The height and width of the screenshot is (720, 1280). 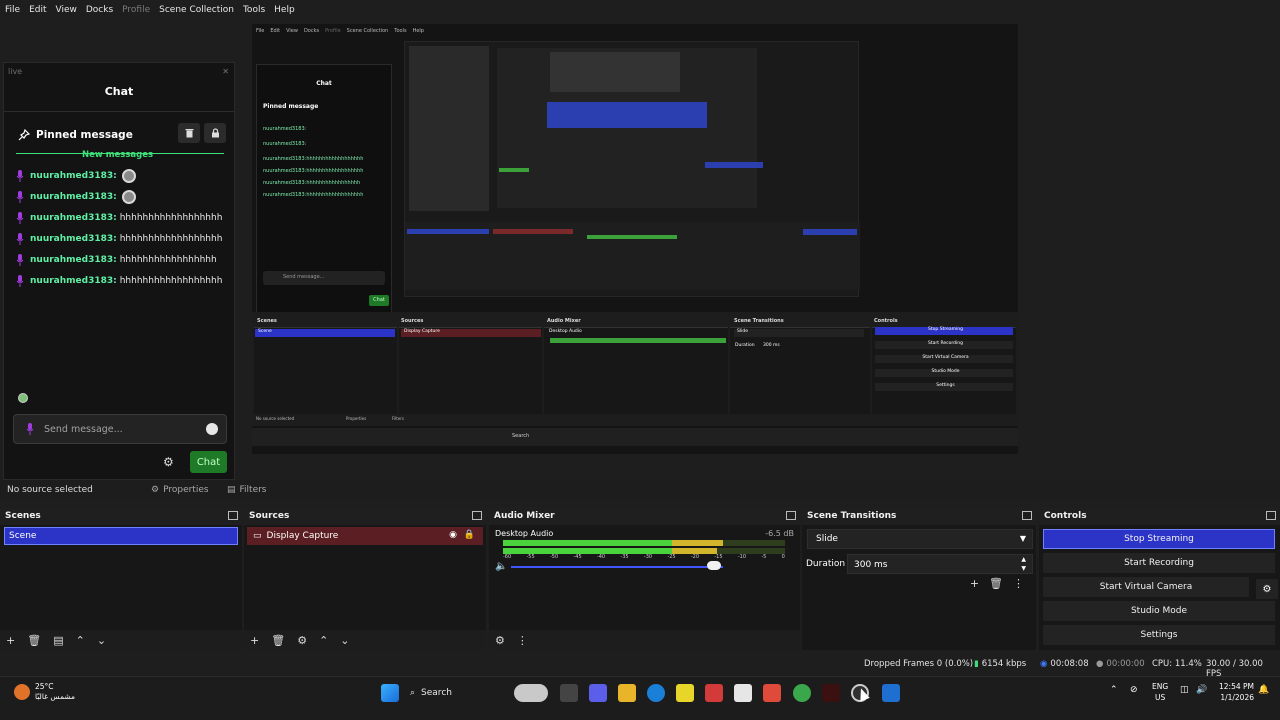 What do you see at coordinates (12, 10) in the screenshot?
I see `menu-file: File` at bounding box center [12, 10].